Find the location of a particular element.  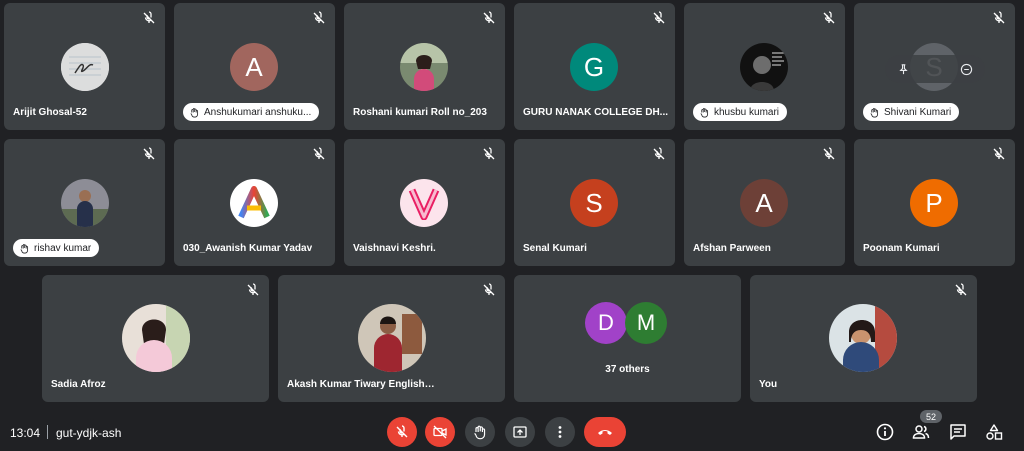

participant-tile: Sadia Afroz is located at coordinates (155, 338).